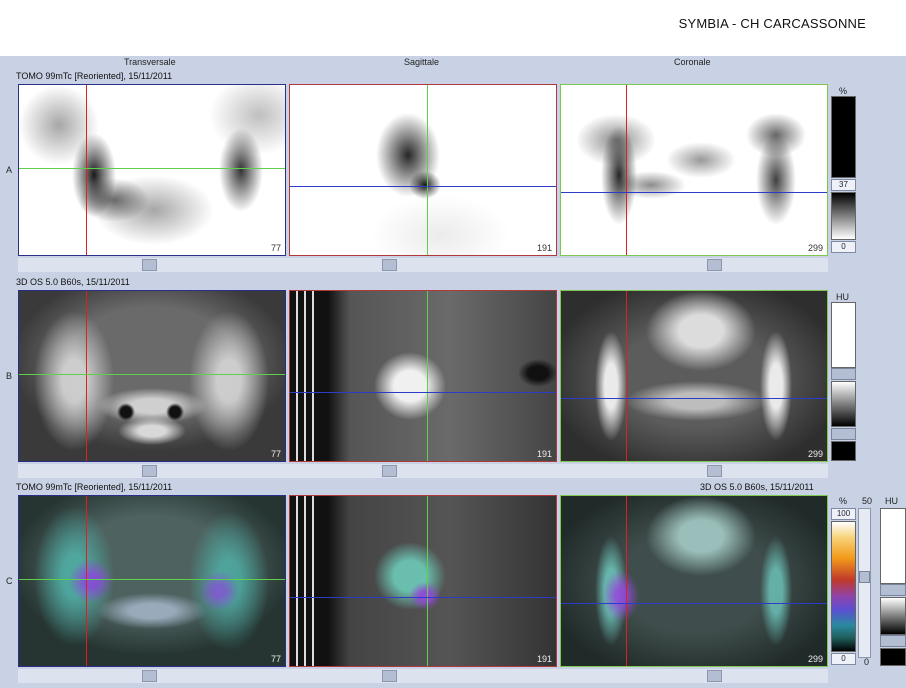  Describe the element at coordinates (423, 676) in the screenshot. I see `row-c-slice-strip` at that location.